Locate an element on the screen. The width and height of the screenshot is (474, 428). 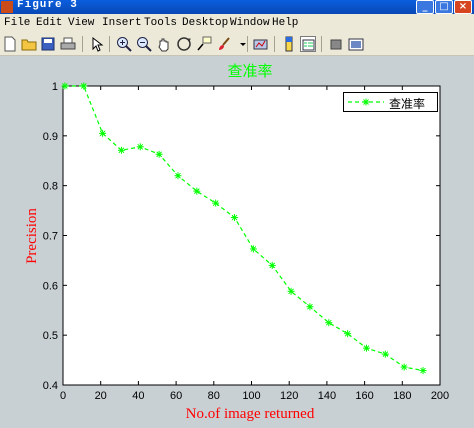
x-tick-label: 140 is located at coordinates (327, 396).